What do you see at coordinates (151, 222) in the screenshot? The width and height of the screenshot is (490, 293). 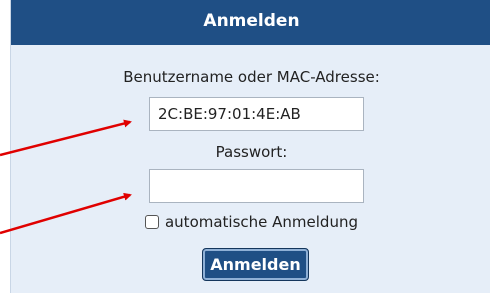 I see `auto-login-checkbox` at bounding box center [151, 222].